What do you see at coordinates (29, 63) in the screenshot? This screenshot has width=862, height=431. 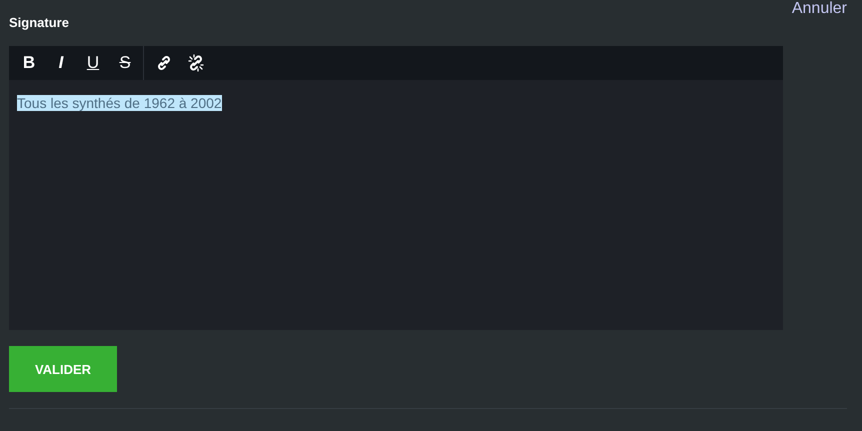 I see `bold-button: B` at bounding box center [29, 63].